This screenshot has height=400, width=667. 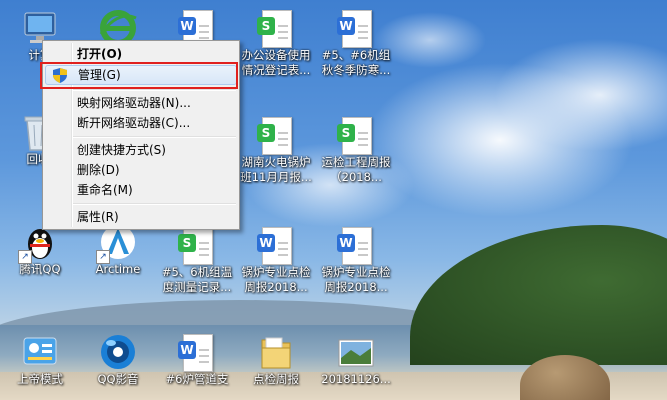 I want to click on settings-desktop-icon: 上帝模式, so click(x=40, y=359).